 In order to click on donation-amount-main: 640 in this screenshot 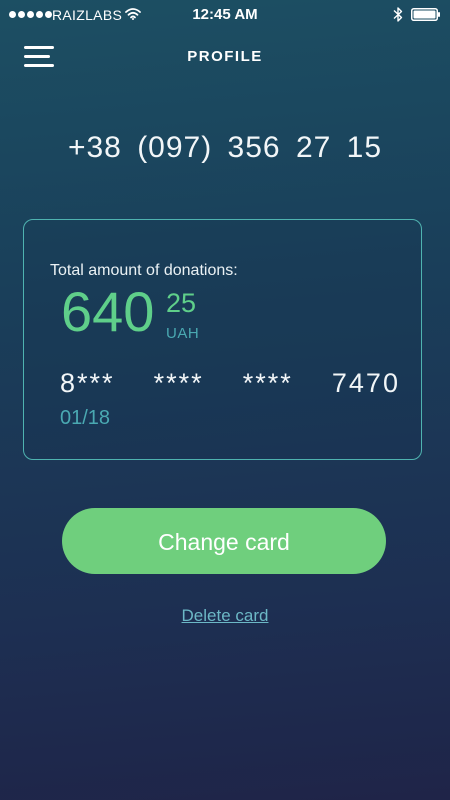, I will do `click(108, 311)`.